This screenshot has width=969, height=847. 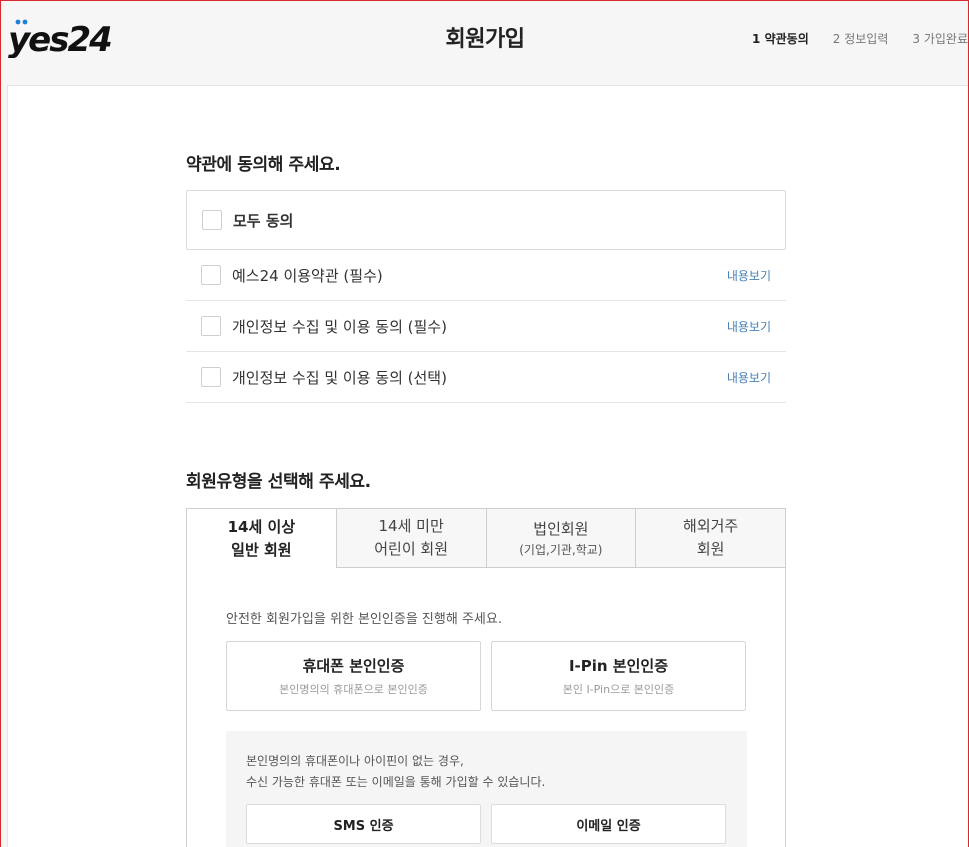 I want to click on terms-service-checkbox, so click(x=211, y=275).